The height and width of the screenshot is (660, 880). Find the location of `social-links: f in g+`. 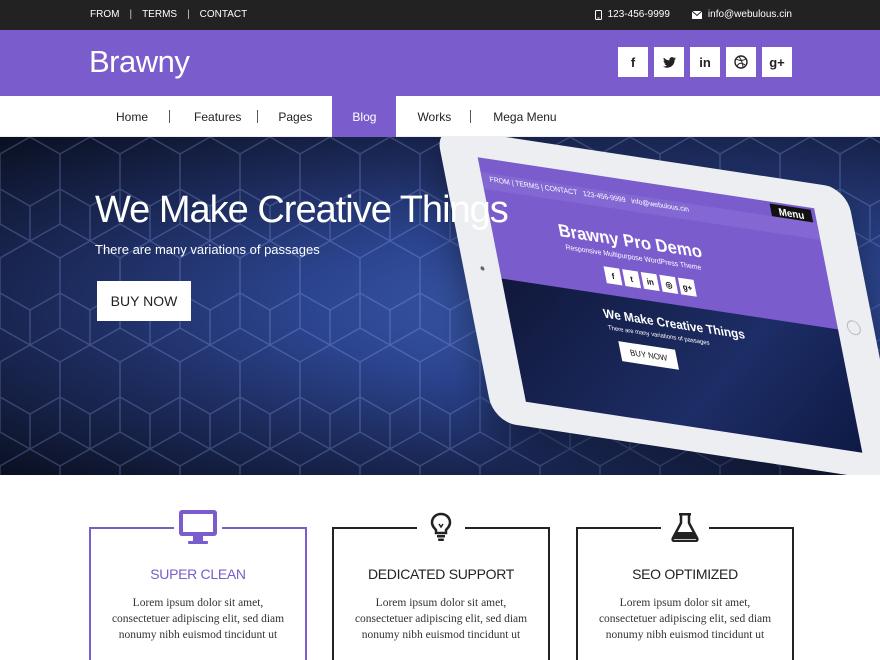

social-links: f in g+ is located at coordinates (705, 62).